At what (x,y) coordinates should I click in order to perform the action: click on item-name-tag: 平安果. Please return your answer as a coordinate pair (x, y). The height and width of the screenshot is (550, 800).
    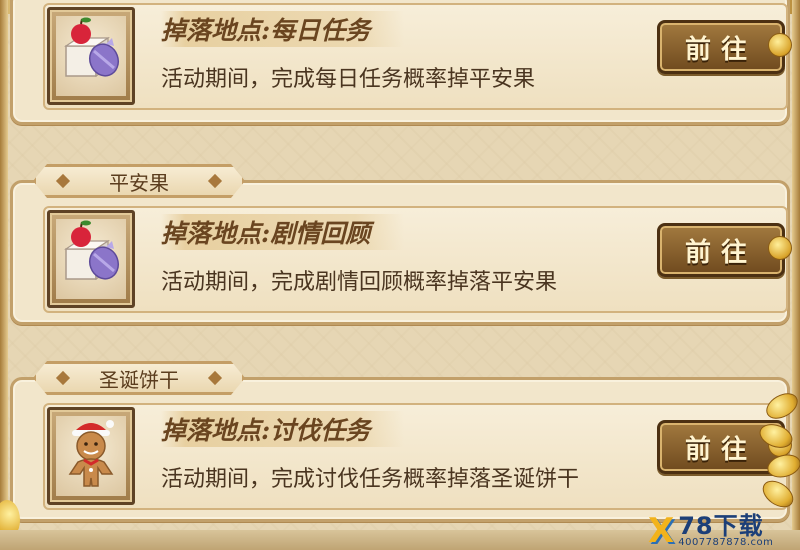
    Looking at the image, I should click on (139, 181).